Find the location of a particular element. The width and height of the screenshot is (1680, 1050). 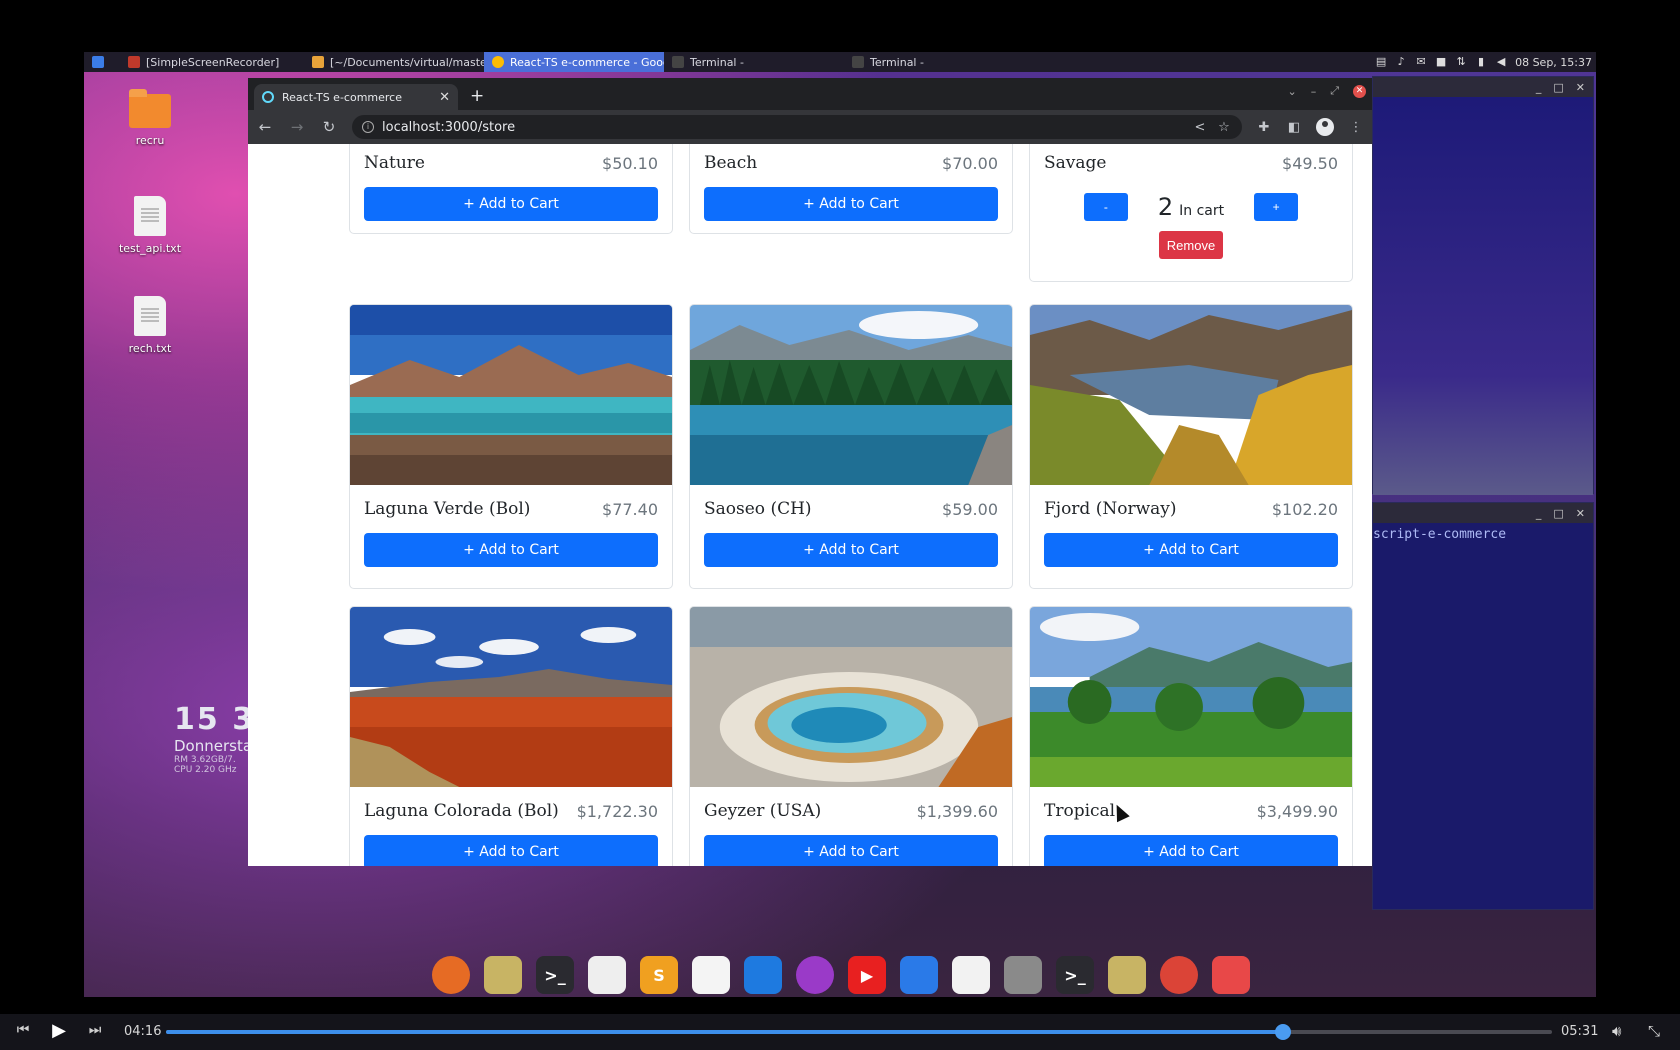

network-icon: ⇅ is located at coordinates (1461, 62).